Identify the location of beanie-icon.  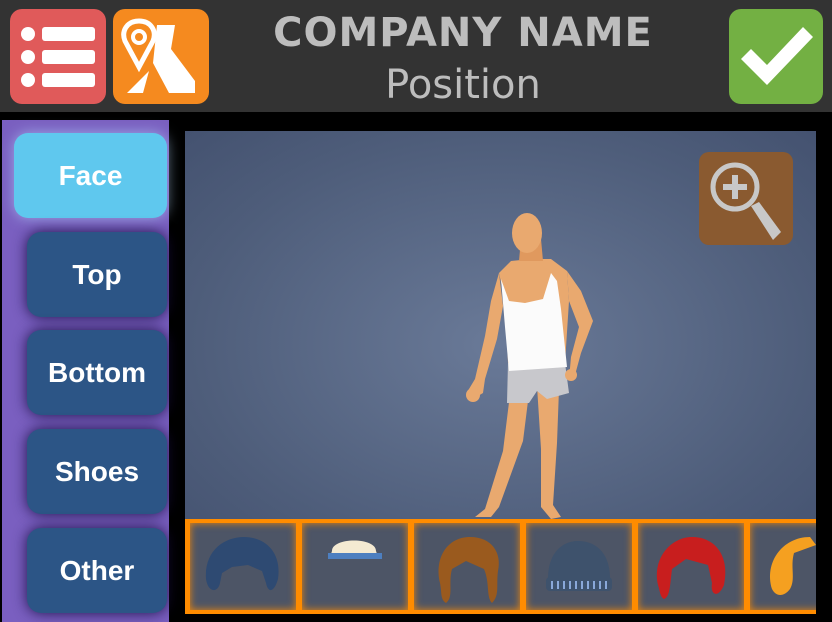
(579, 566).